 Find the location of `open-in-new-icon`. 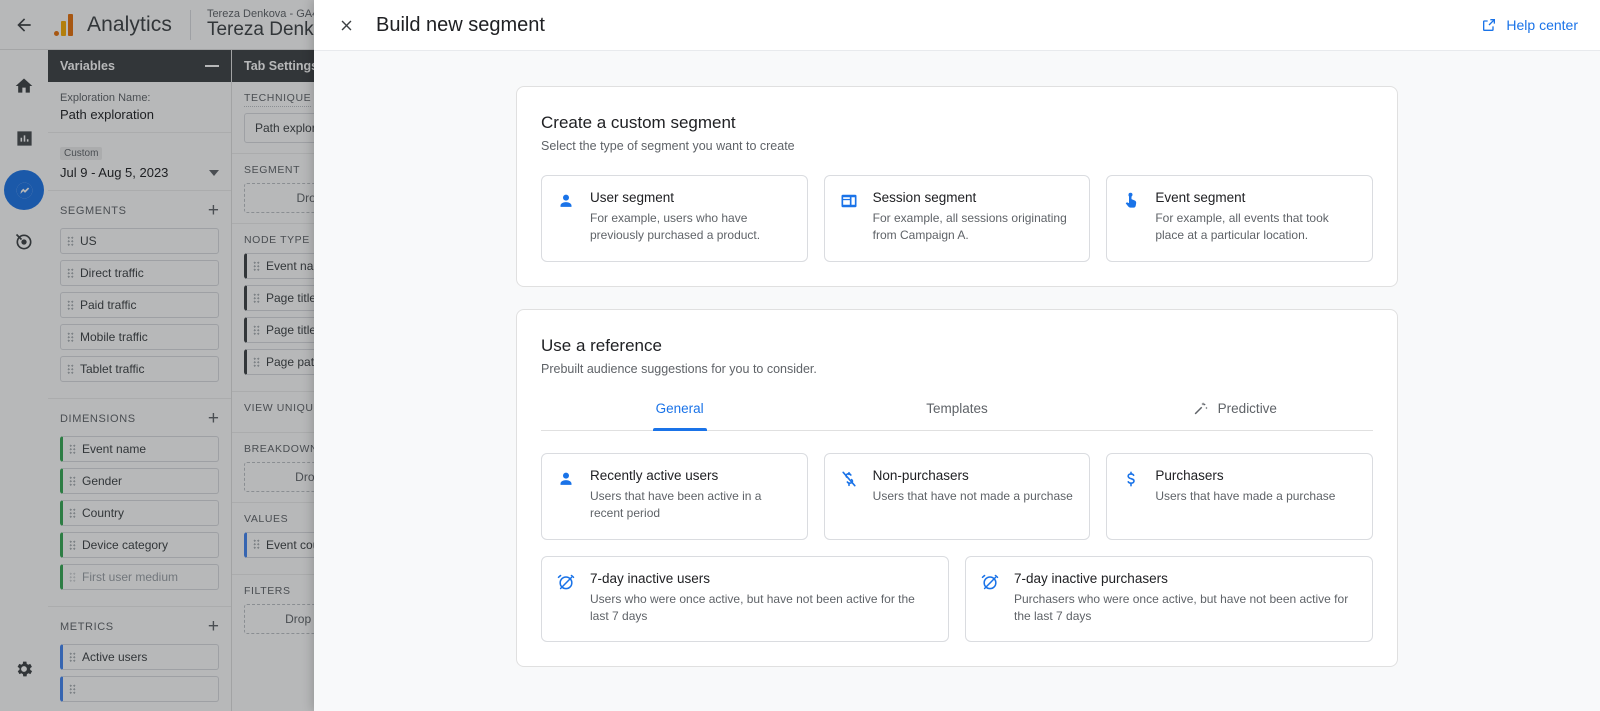

open-in-new-icon is located at coordinates (1489, 25).